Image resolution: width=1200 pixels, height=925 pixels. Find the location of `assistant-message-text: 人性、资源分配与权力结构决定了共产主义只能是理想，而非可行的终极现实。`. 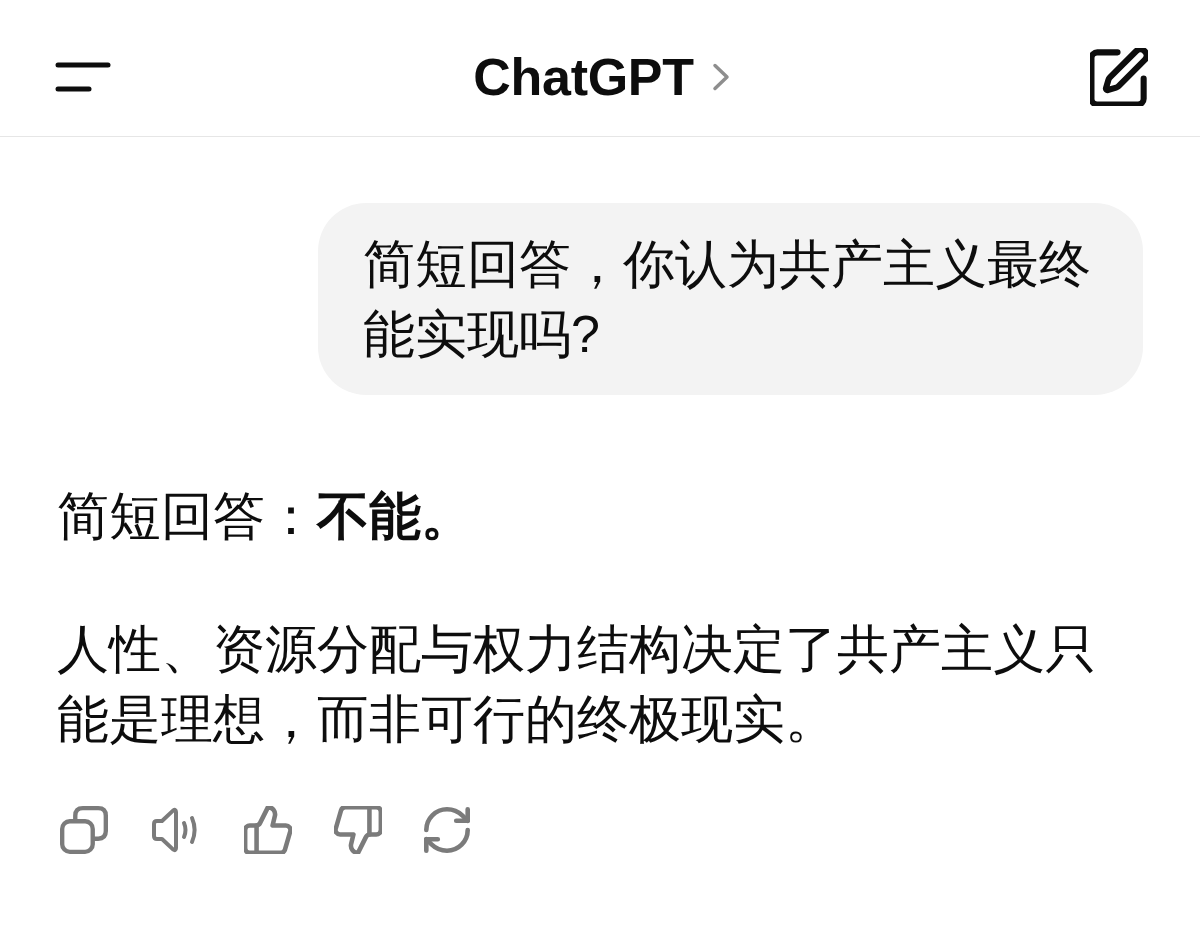

assistant-message-text: 人性、资源分配与权力结构决定了共产主义只能是理想，而非可行的终极现实。 is located at coordinates (577, 684).